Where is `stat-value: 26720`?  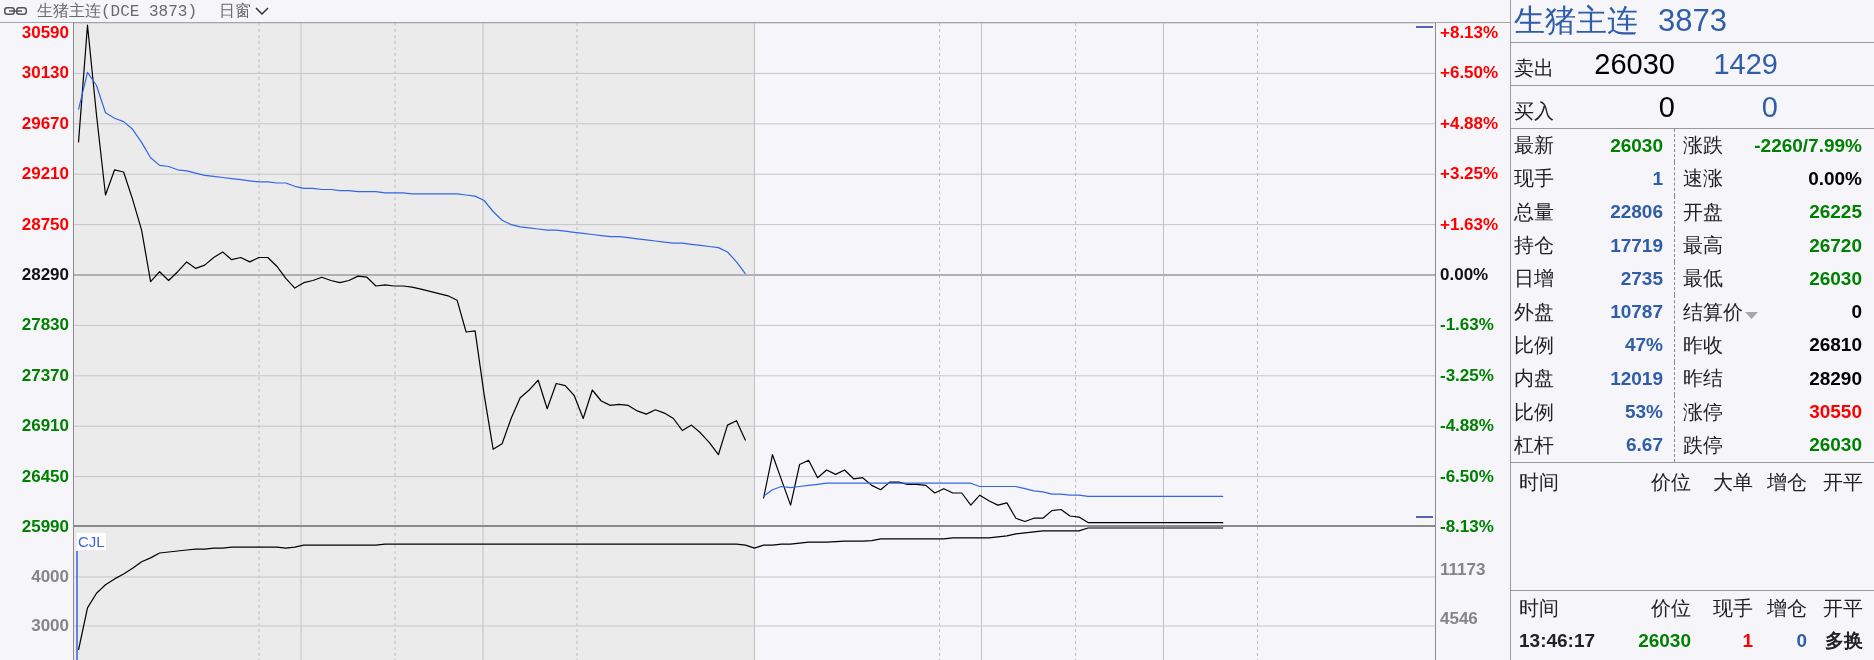
stat-value: 26720 is located at coordinates (1835, 245).